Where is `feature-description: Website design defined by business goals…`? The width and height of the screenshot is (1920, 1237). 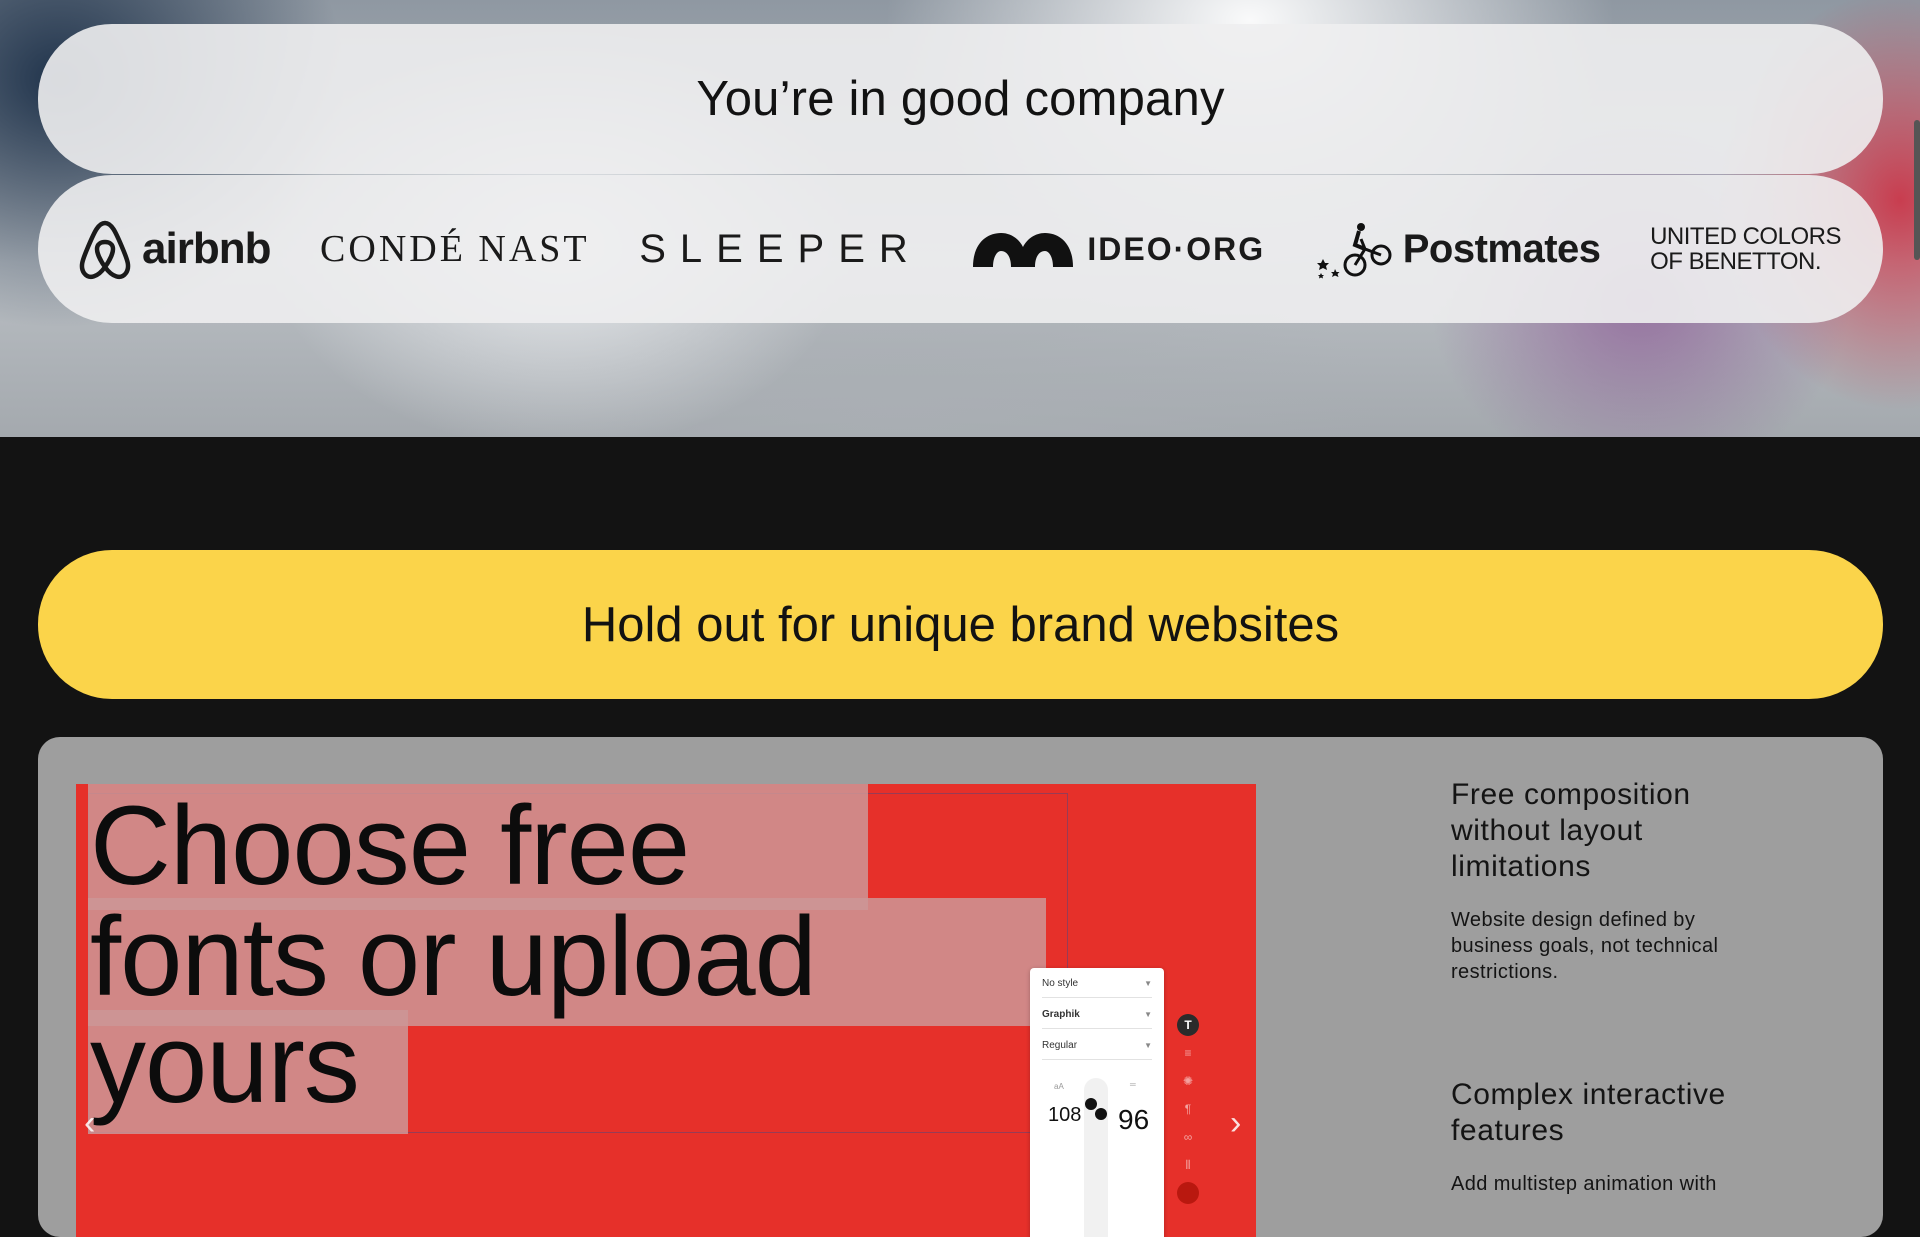
feature-description: Website design defined by business goals… is located at coordinates (1585, 946).